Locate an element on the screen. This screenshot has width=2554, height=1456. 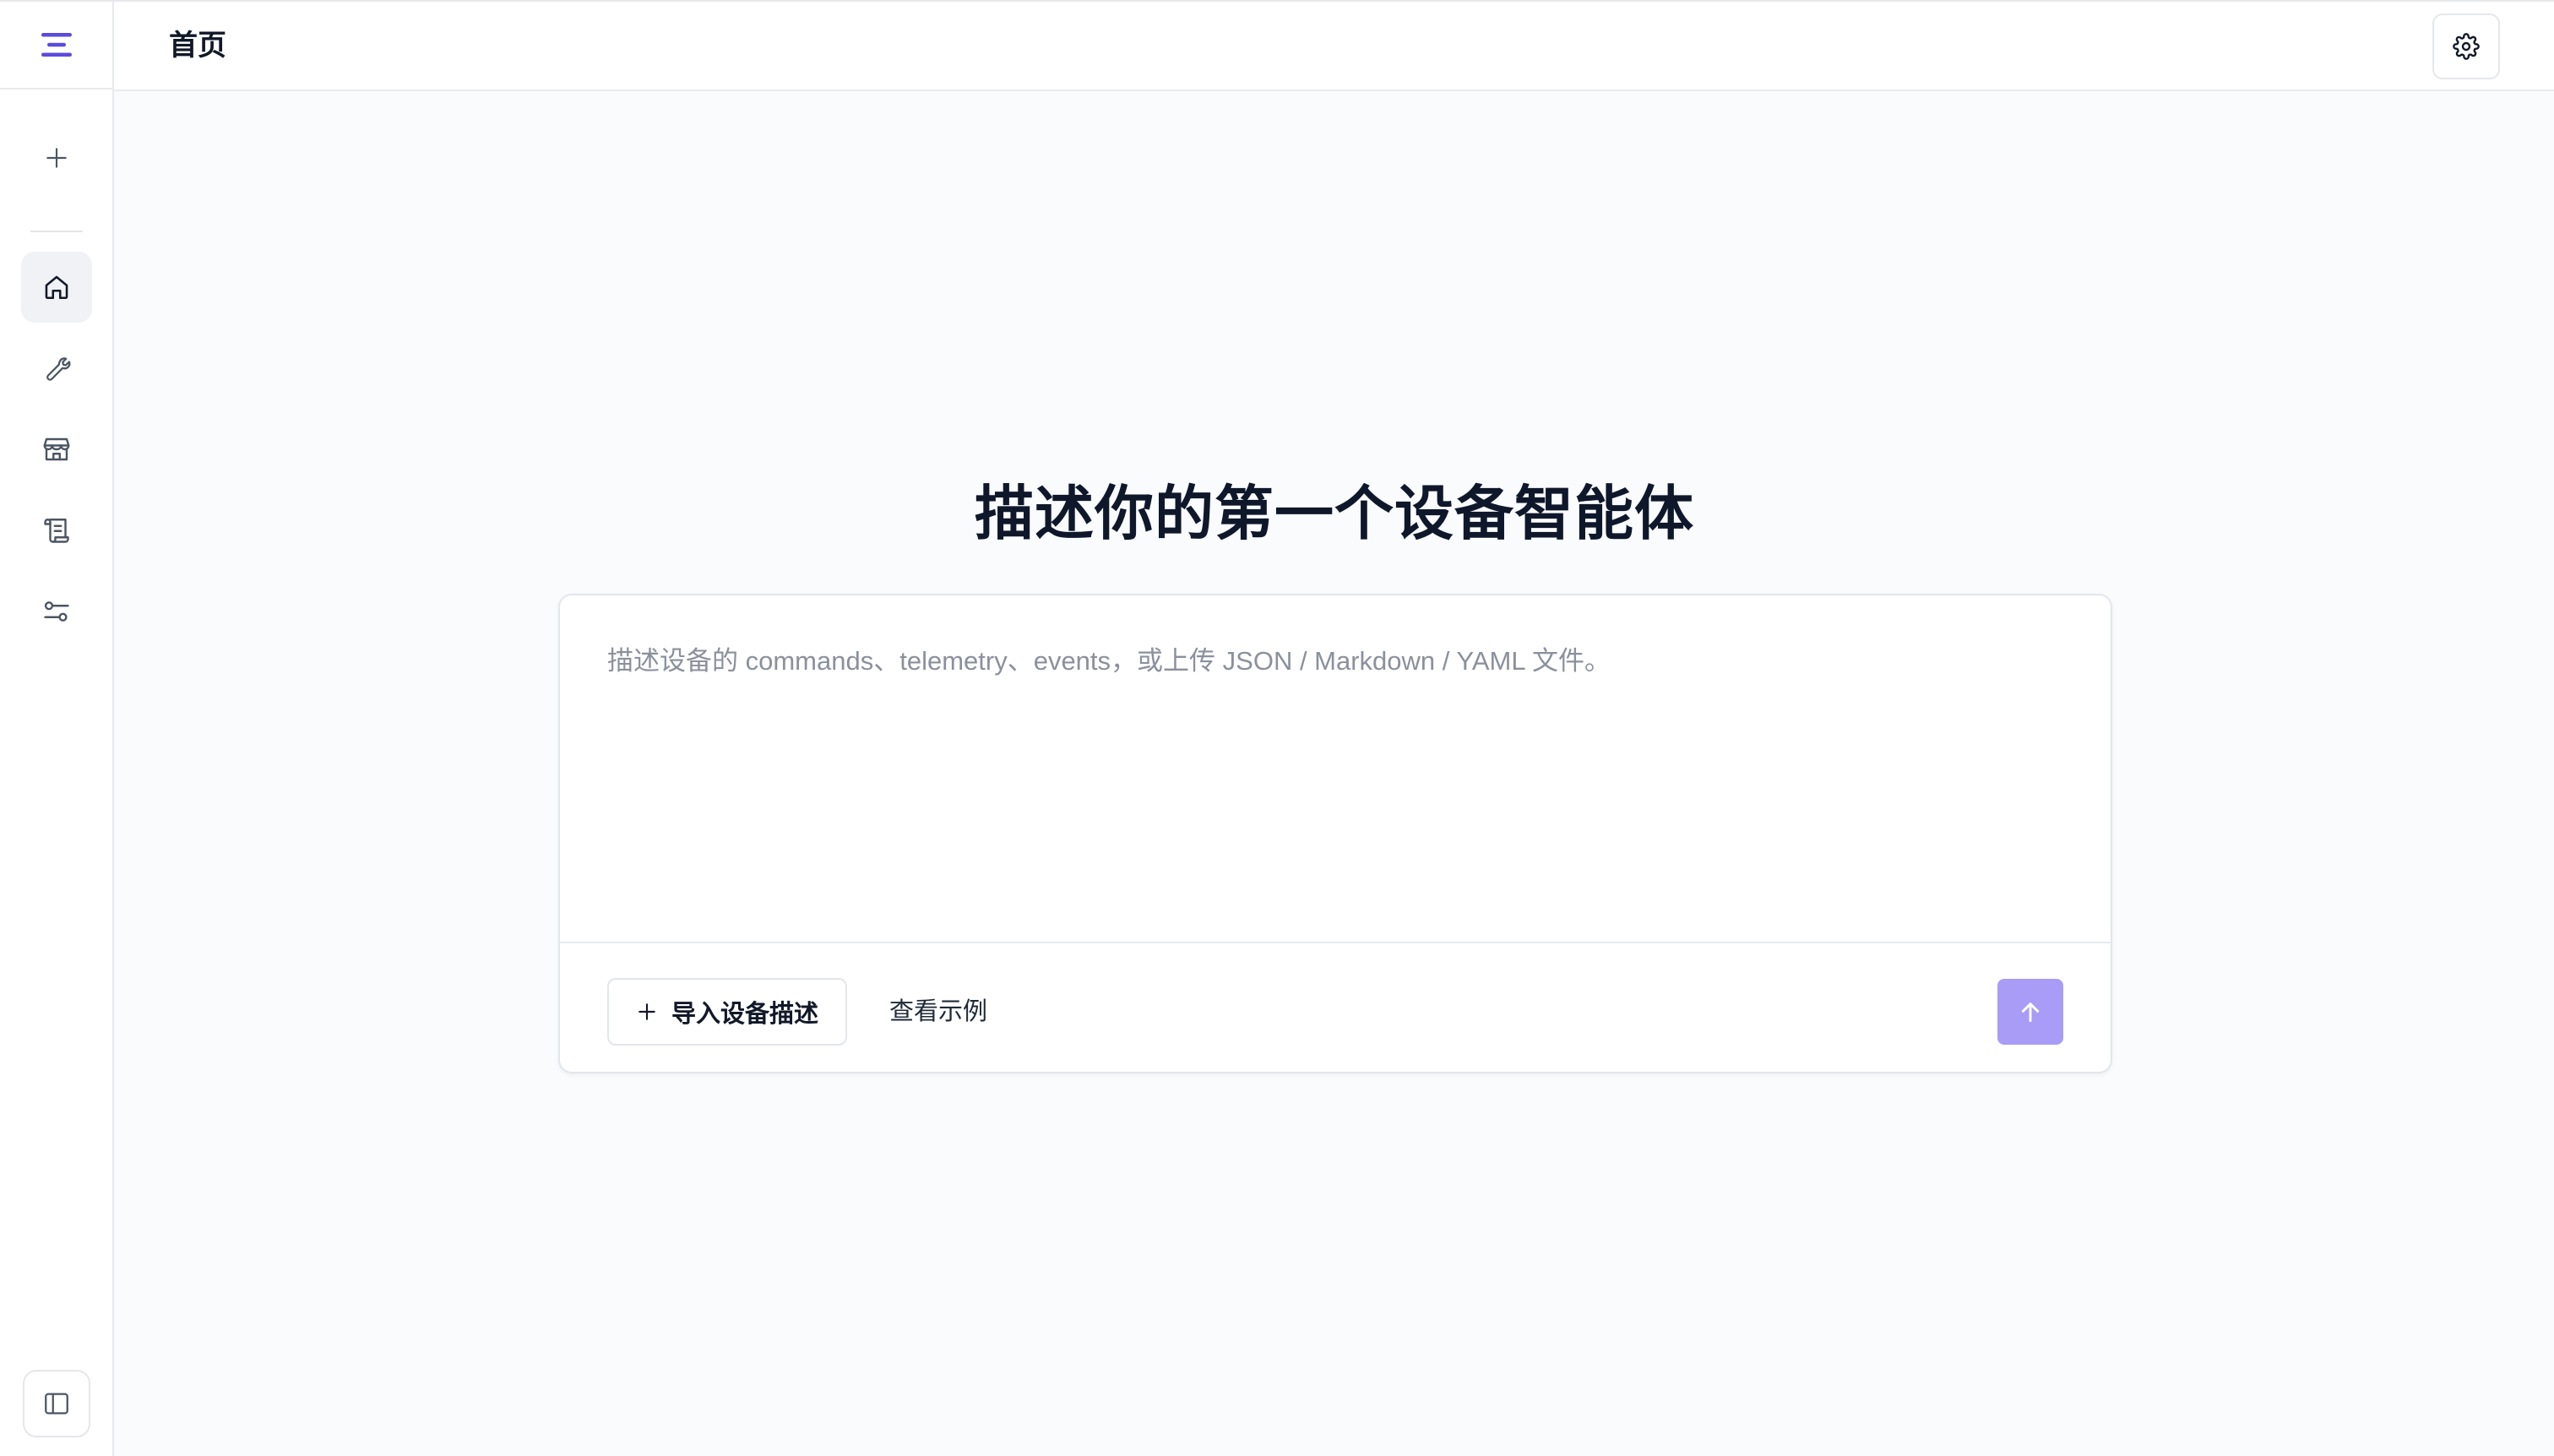
sidebar-logo is located at coordinates (56, 46).